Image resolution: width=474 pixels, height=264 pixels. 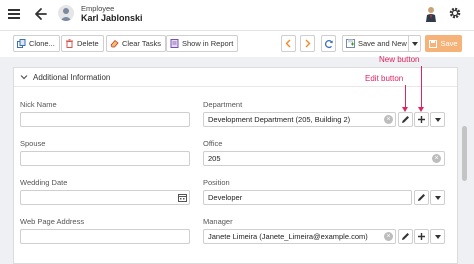 I want to click on delete-label: Delete, so click(x=88, y=43).